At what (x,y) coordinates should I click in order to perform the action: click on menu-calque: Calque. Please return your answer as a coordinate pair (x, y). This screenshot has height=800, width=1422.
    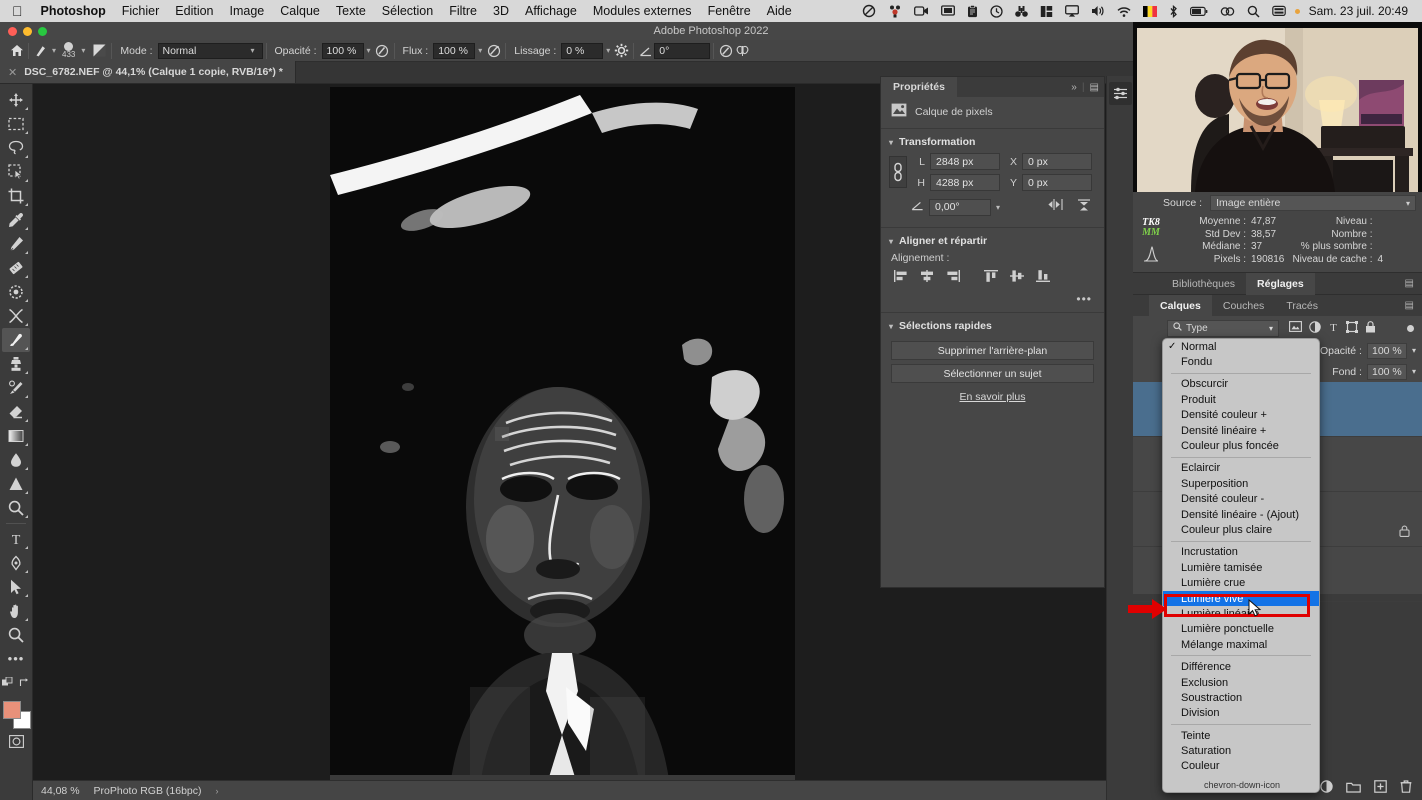
    Looking at the image, I should click on (300, 11).